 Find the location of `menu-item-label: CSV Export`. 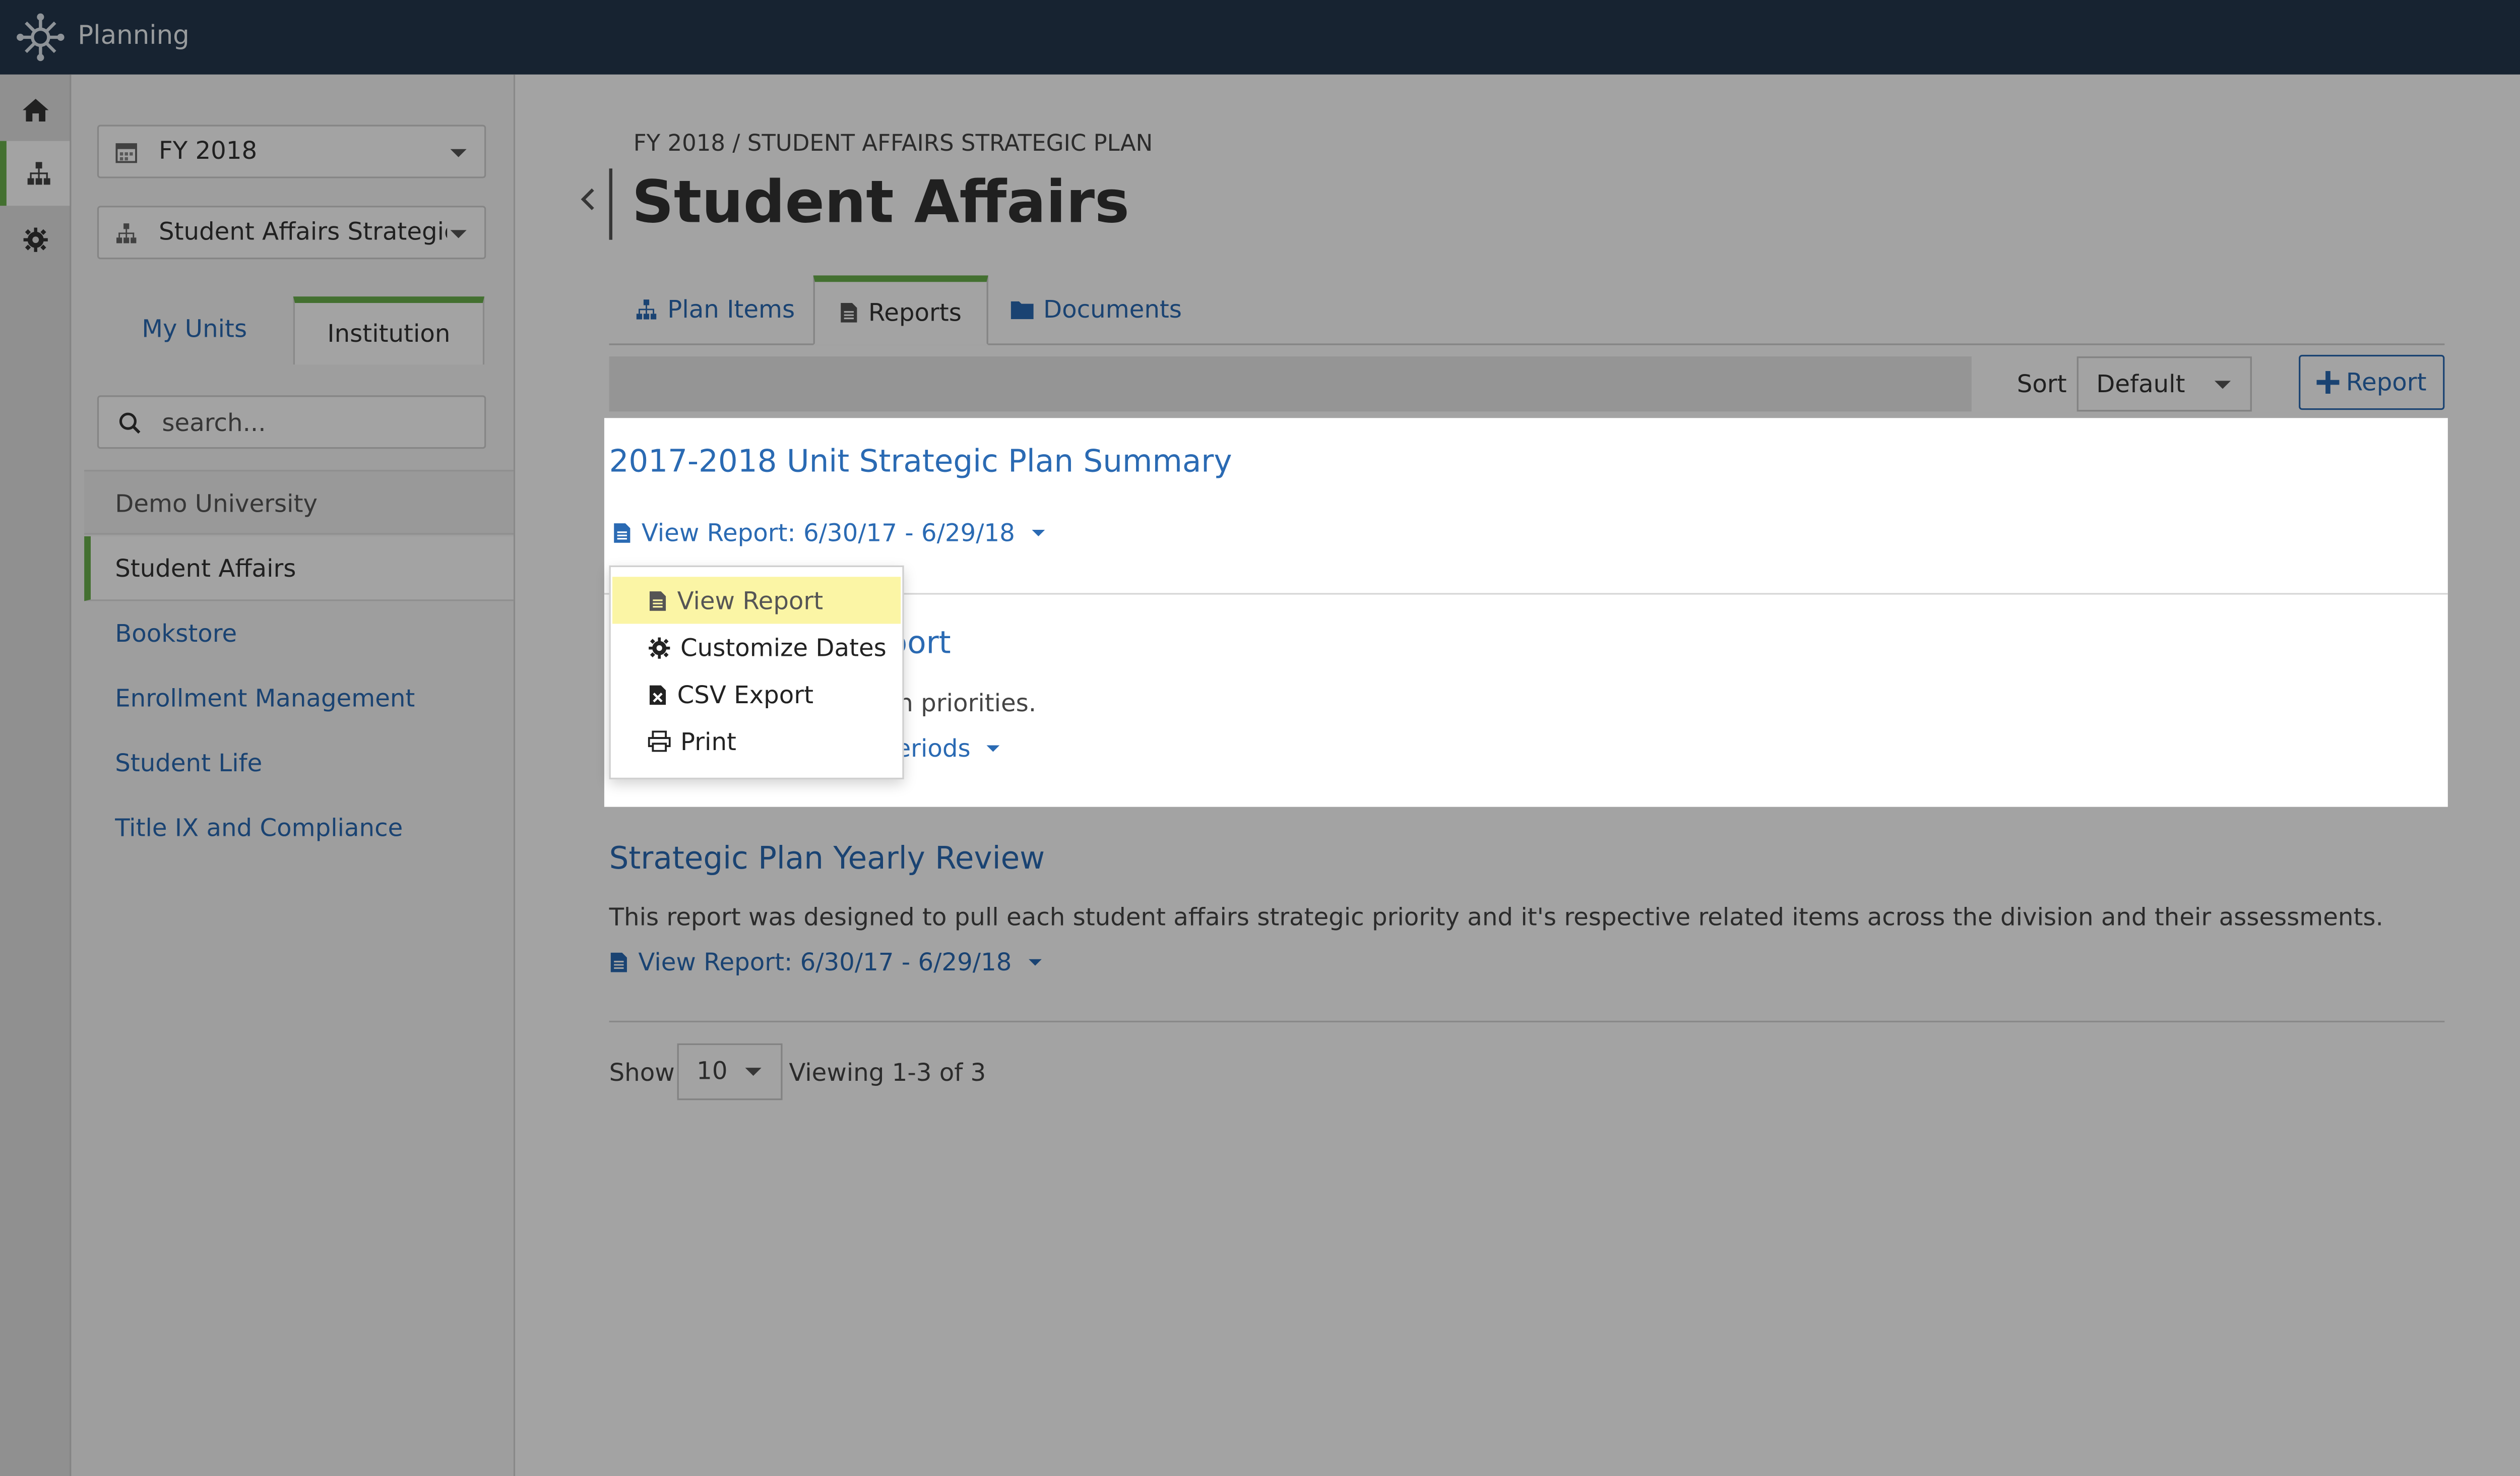

menu-item-label: CSV Export is located at coordinates (745, 694).